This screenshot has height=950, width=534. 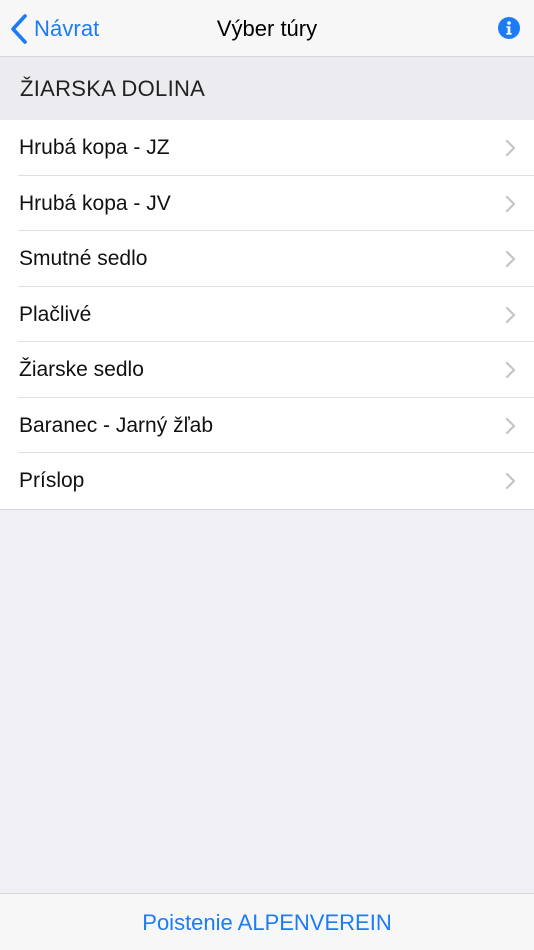 I want to click on list-item-label: Príslop, so click(x=52, y=480).